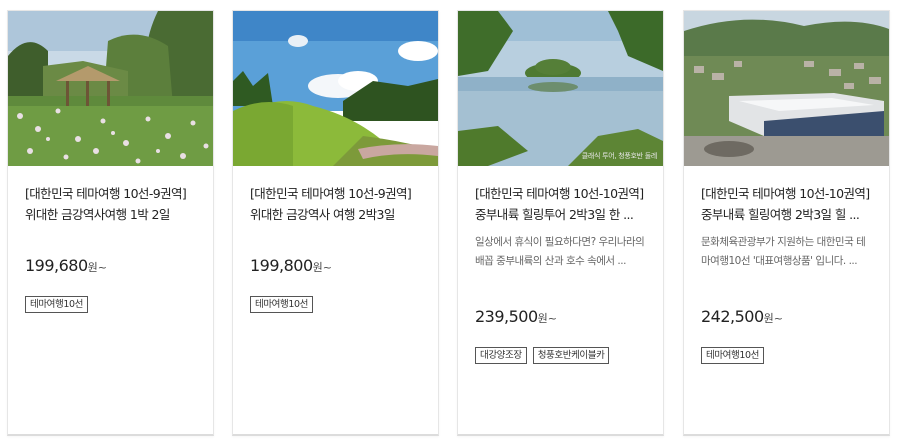  I want to click on product-tag: 청풍호반케이블카, so click(571, 355).